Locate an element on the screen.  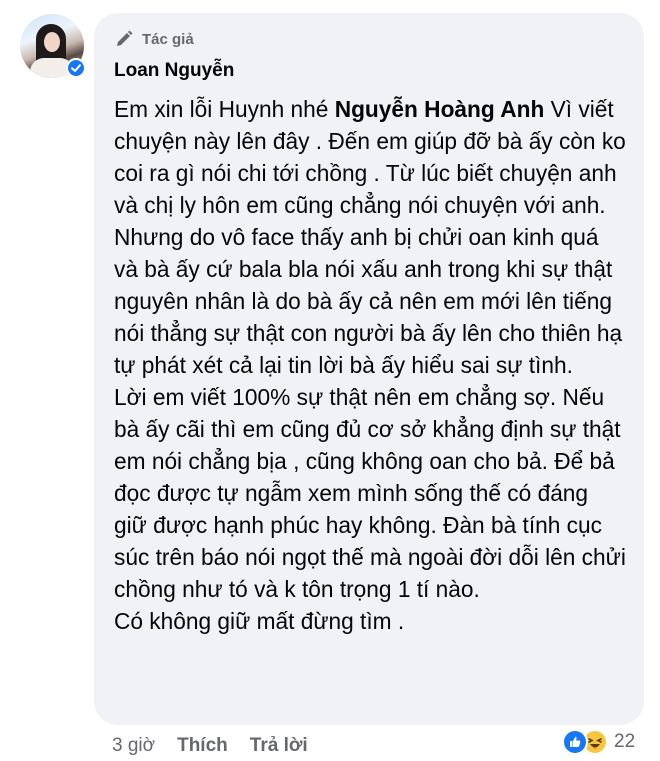
author-badge: Tác giả is located at coordinates (370, 39).